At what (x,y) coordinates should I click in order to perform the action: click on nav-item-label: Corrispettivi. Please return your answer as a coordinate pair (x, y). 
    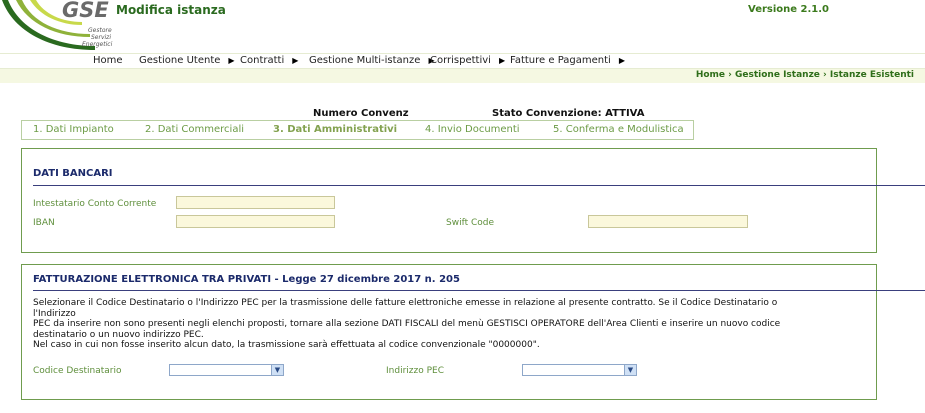
    Looking at the image, I should click on (460, 60).